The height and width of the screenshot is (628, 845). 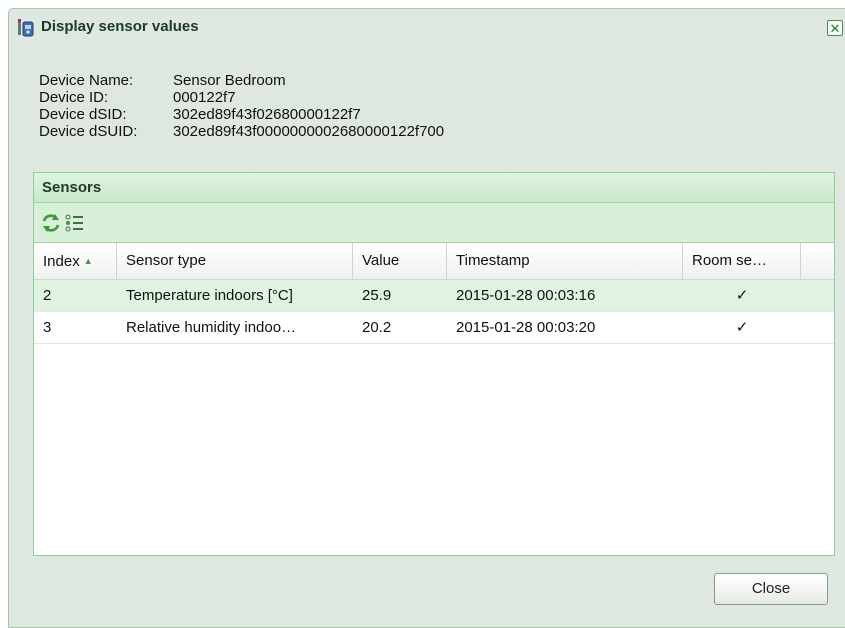 What do you see at coordinates (434, 223) in the screenshot?
I see `sensors-toolbar` at bounding box center [434, 223].